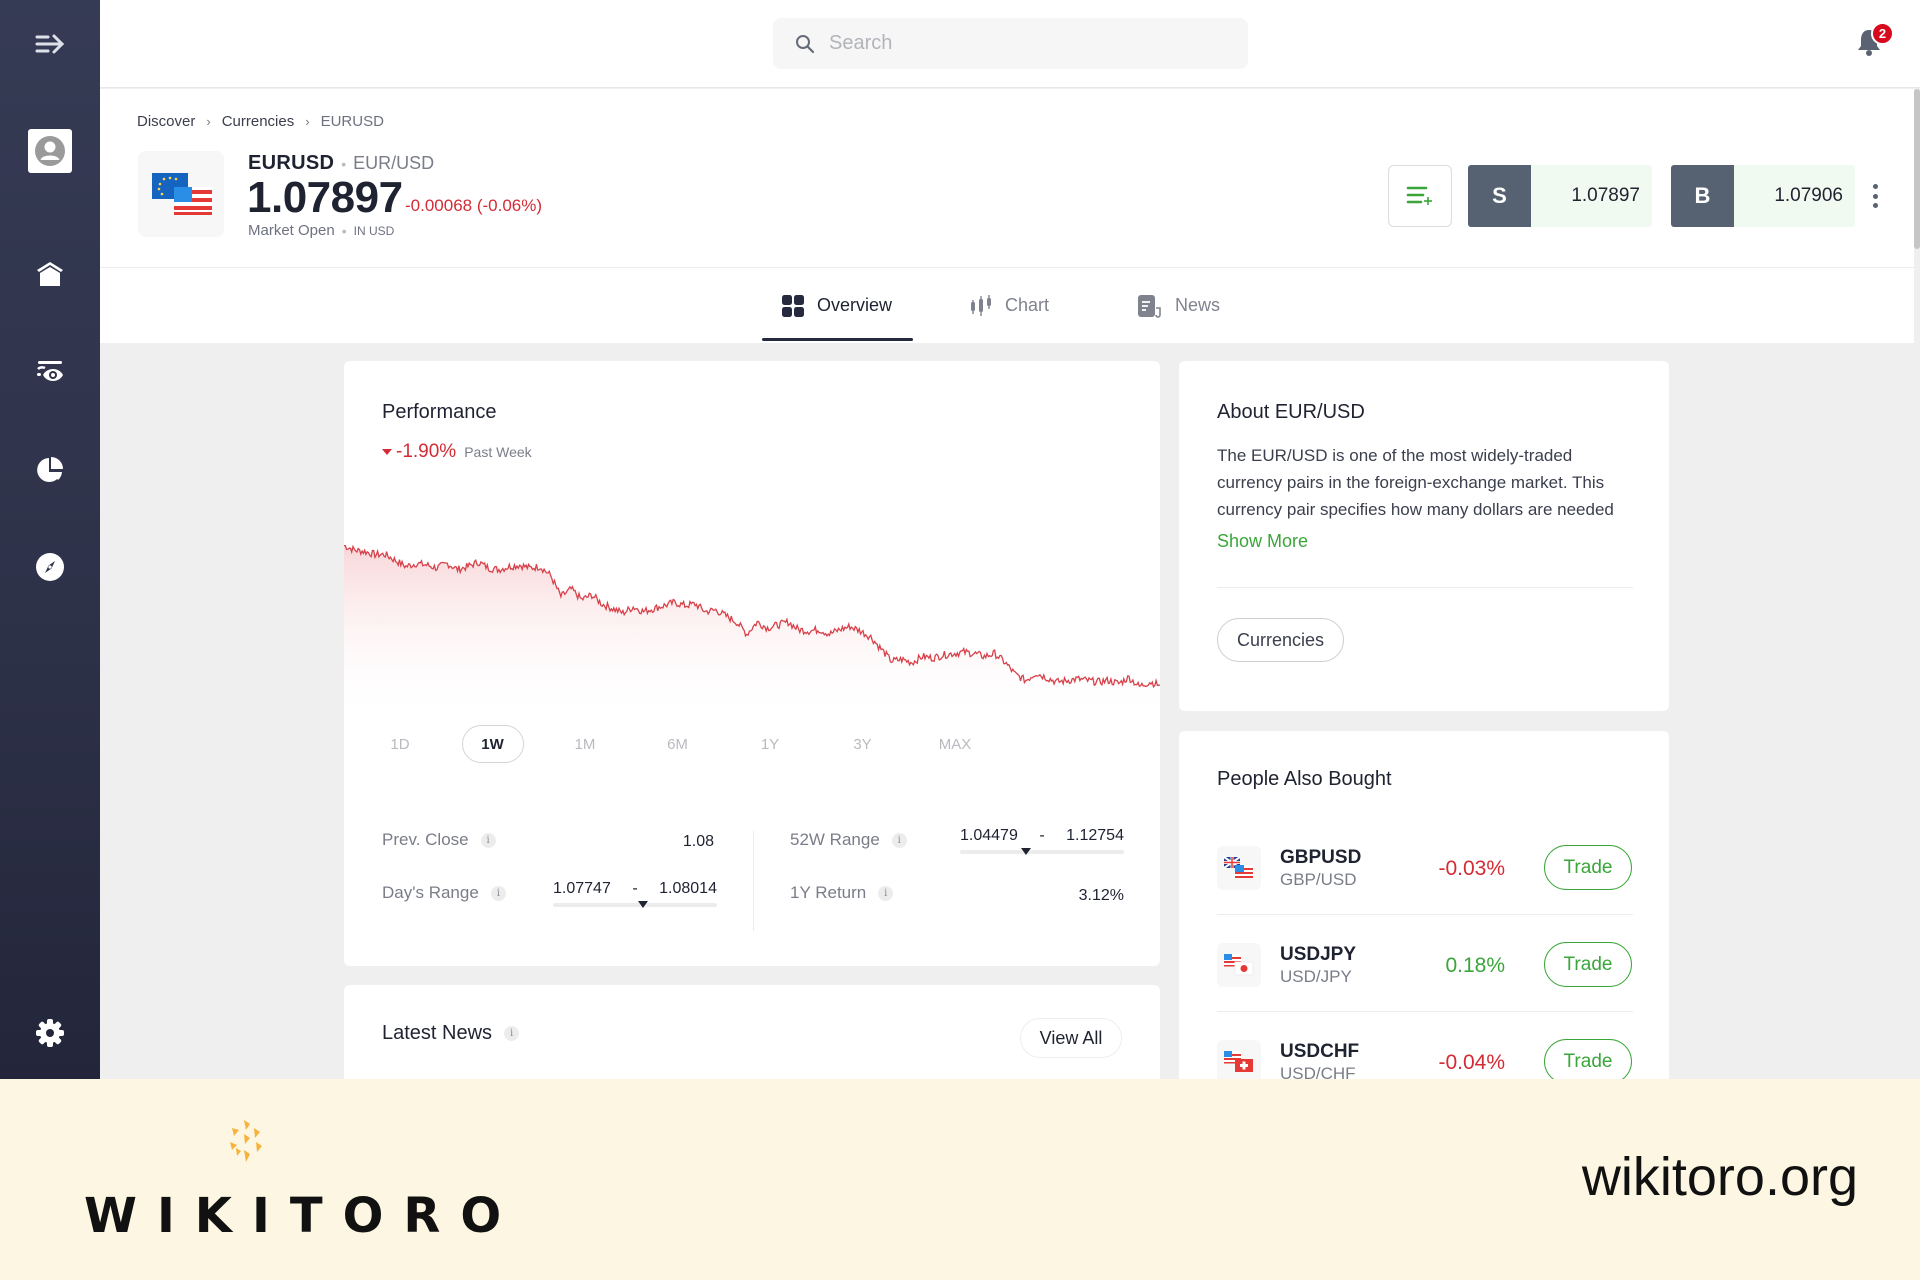  Describe the element at coordinates (1471, 868) in the screenshot. I see `pab-change: -0.03%` at that location.